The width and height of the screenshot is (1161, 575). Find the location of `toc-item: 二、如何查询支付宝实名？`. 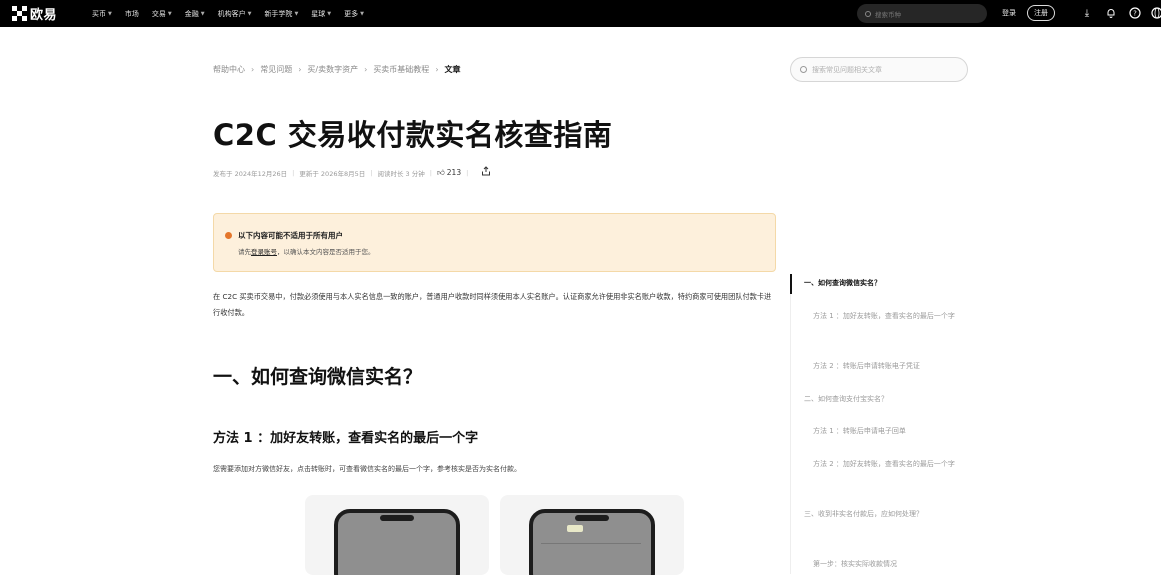

toc-item: 二、如何查询支付宝实名？ is located at coordinates (884, 399).